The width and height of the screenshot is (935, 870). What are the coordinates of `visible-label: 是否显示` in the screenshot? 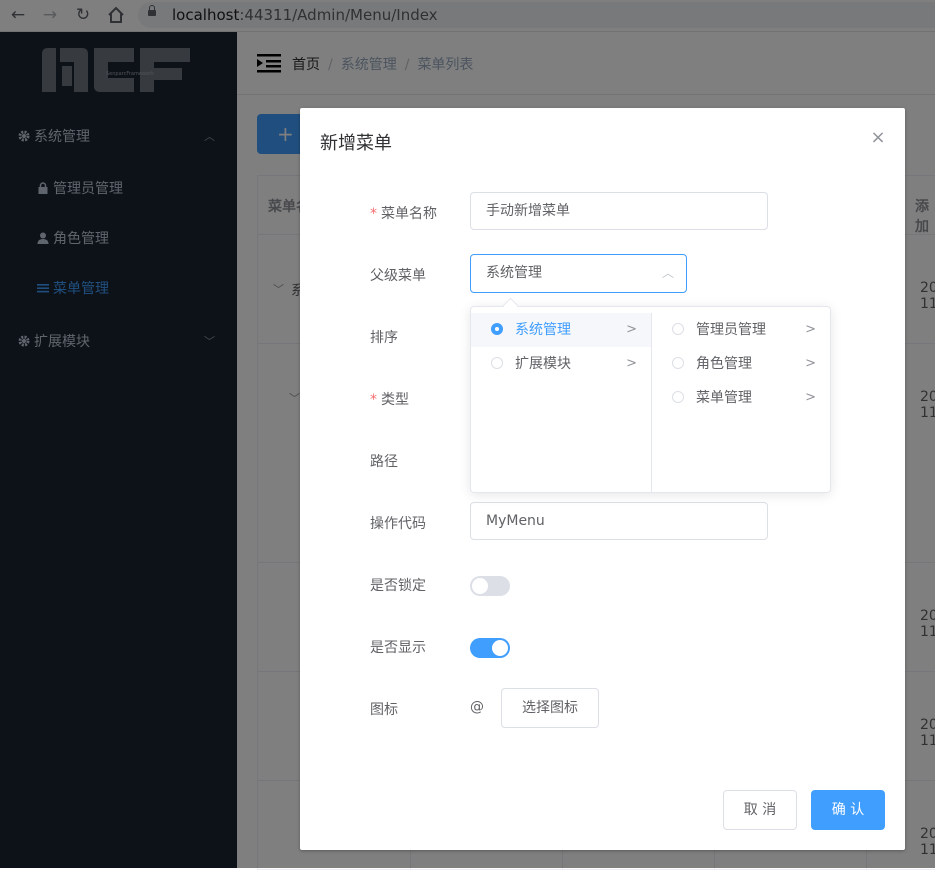 It's located at (398, 648).